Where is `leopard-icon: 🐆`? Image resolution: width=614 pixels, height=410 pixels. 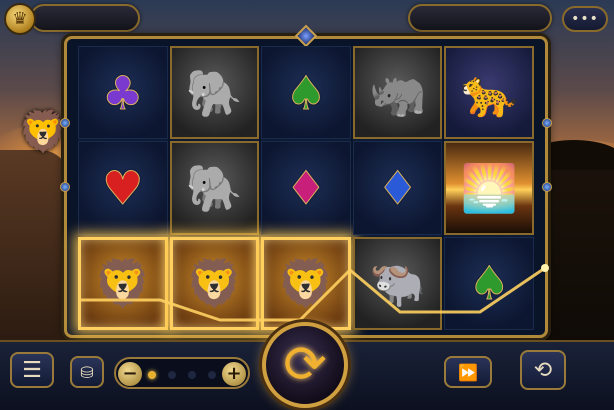
leopard-icon: 🐆 is located at coordinates (489, 92).